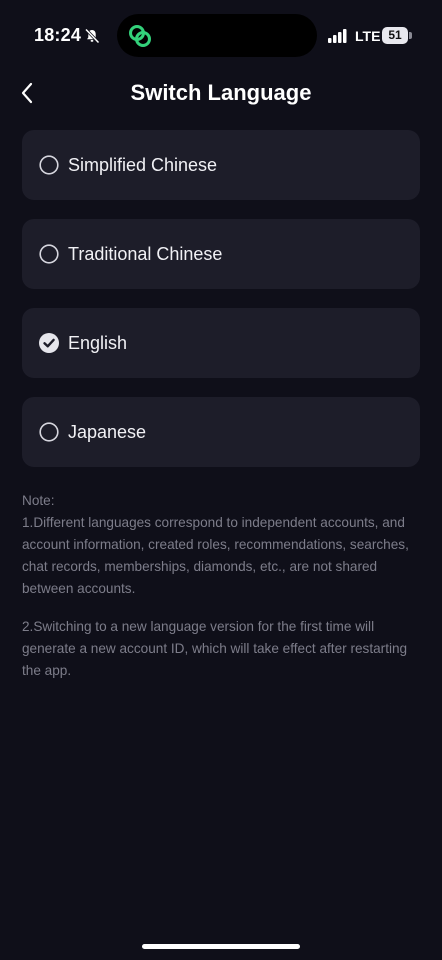 The height and width of the screenshot is (960, 442). Describe the element at coordinates (143, 164) in the screenshot. I see `language-option-label: Simplified Chinese` at that location.